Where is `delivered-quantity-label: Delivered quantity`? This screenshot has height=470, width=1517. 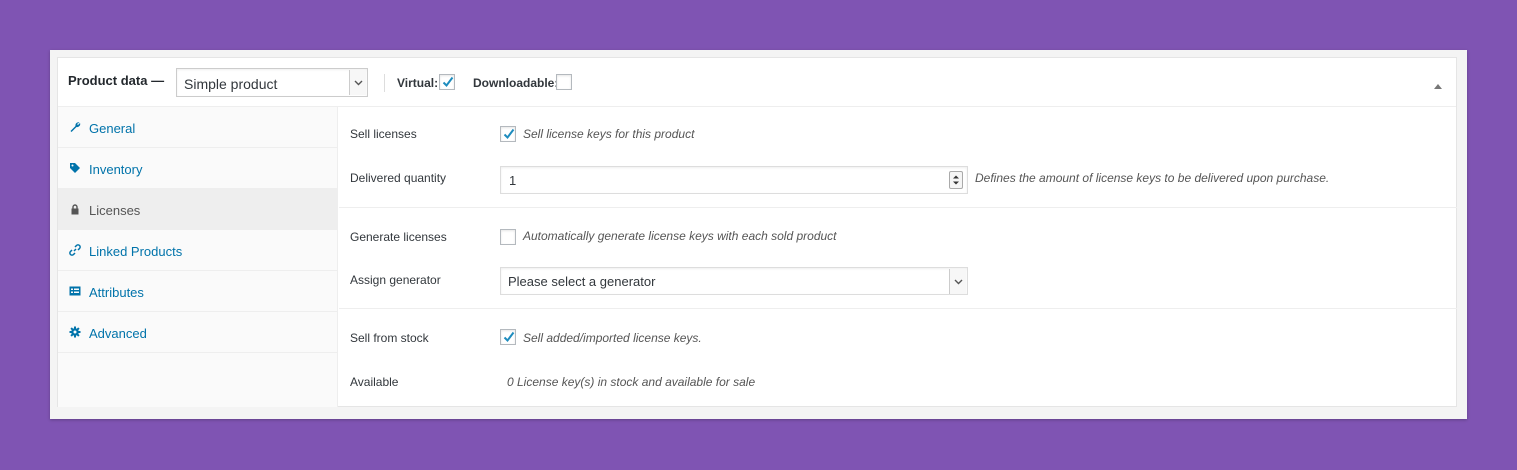
delivered-quantity-label: Delivered quantity is located at coordinates (398, 178).